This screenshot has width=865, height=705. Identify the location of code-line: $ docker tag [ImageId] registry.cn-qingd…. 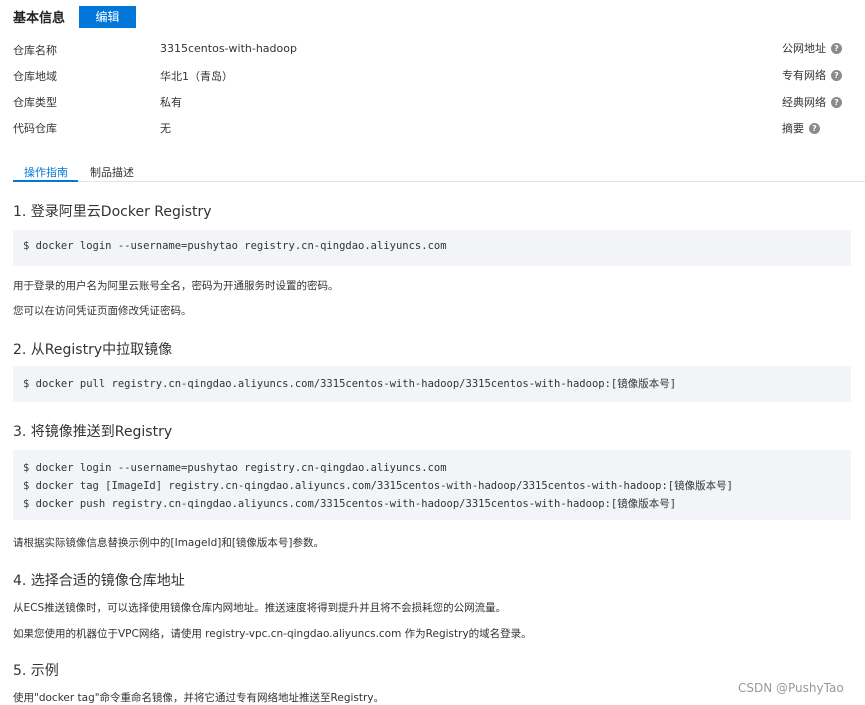
(378, 486).